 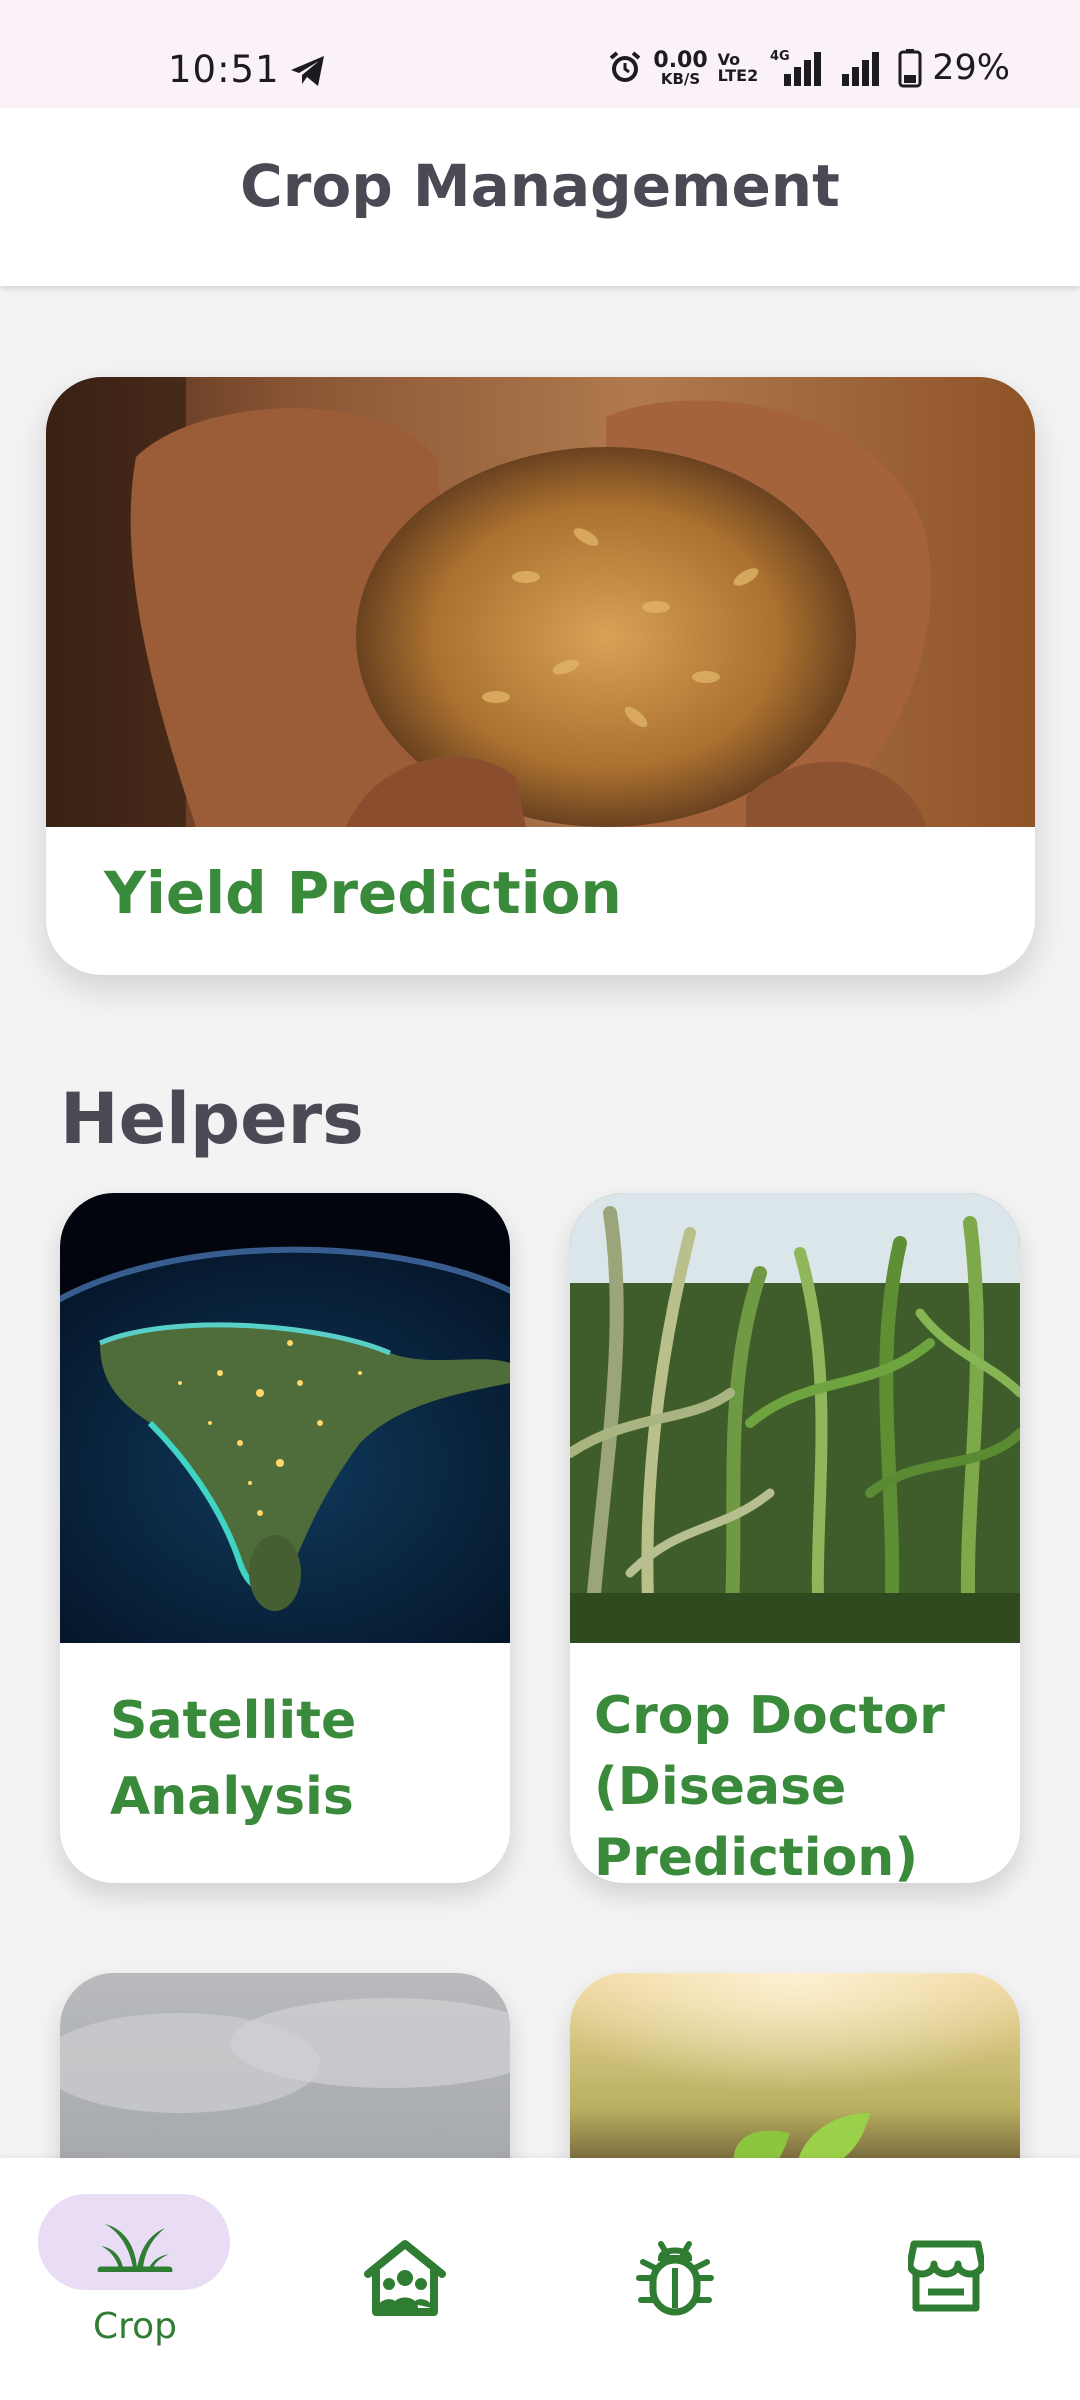 I want to click on battery-icon, so click(x=910, y=68).